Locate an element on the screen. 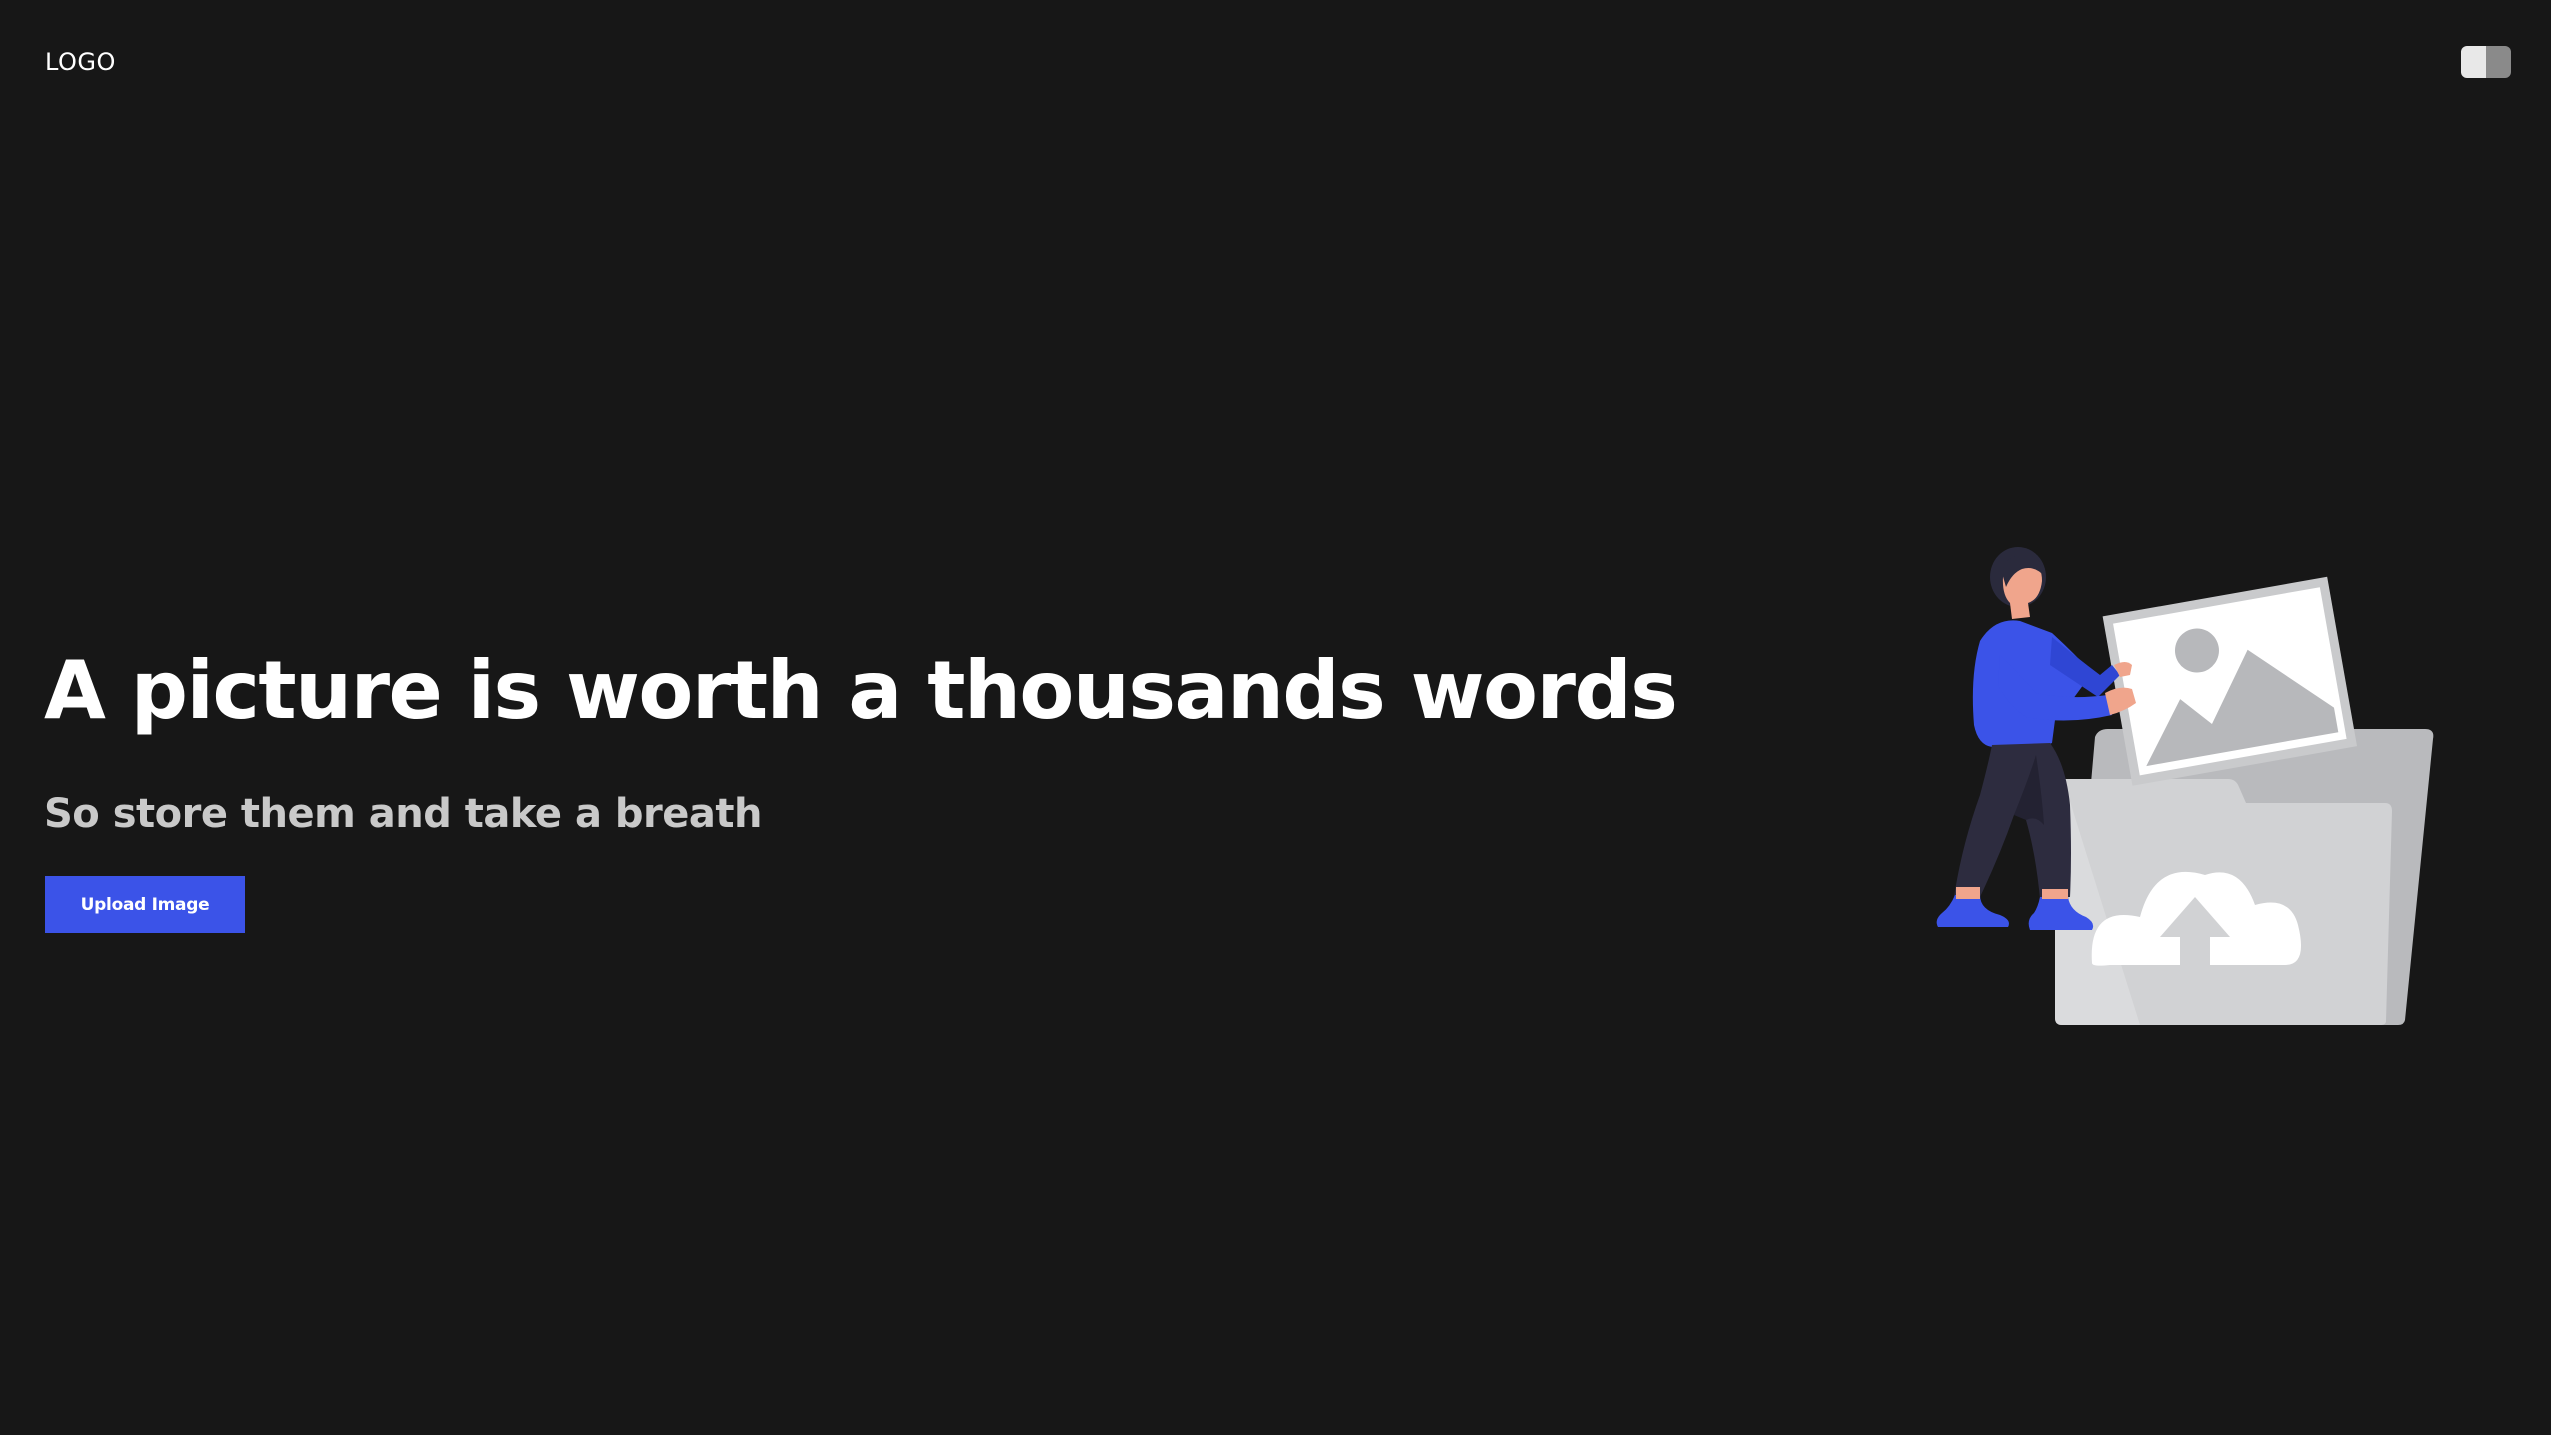  theme-toggle-dark-half is located at coordinates (2498, 62).